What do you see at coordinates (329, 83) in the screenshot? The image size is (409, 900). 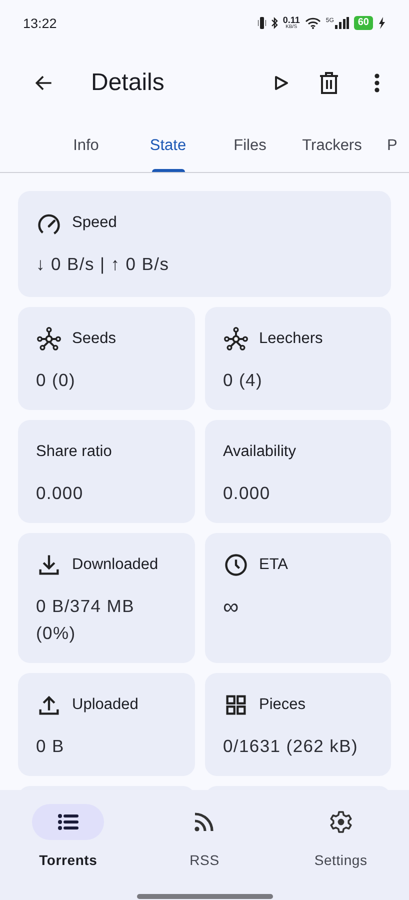 I see `trash-icon` at bounding box center [329, 83].